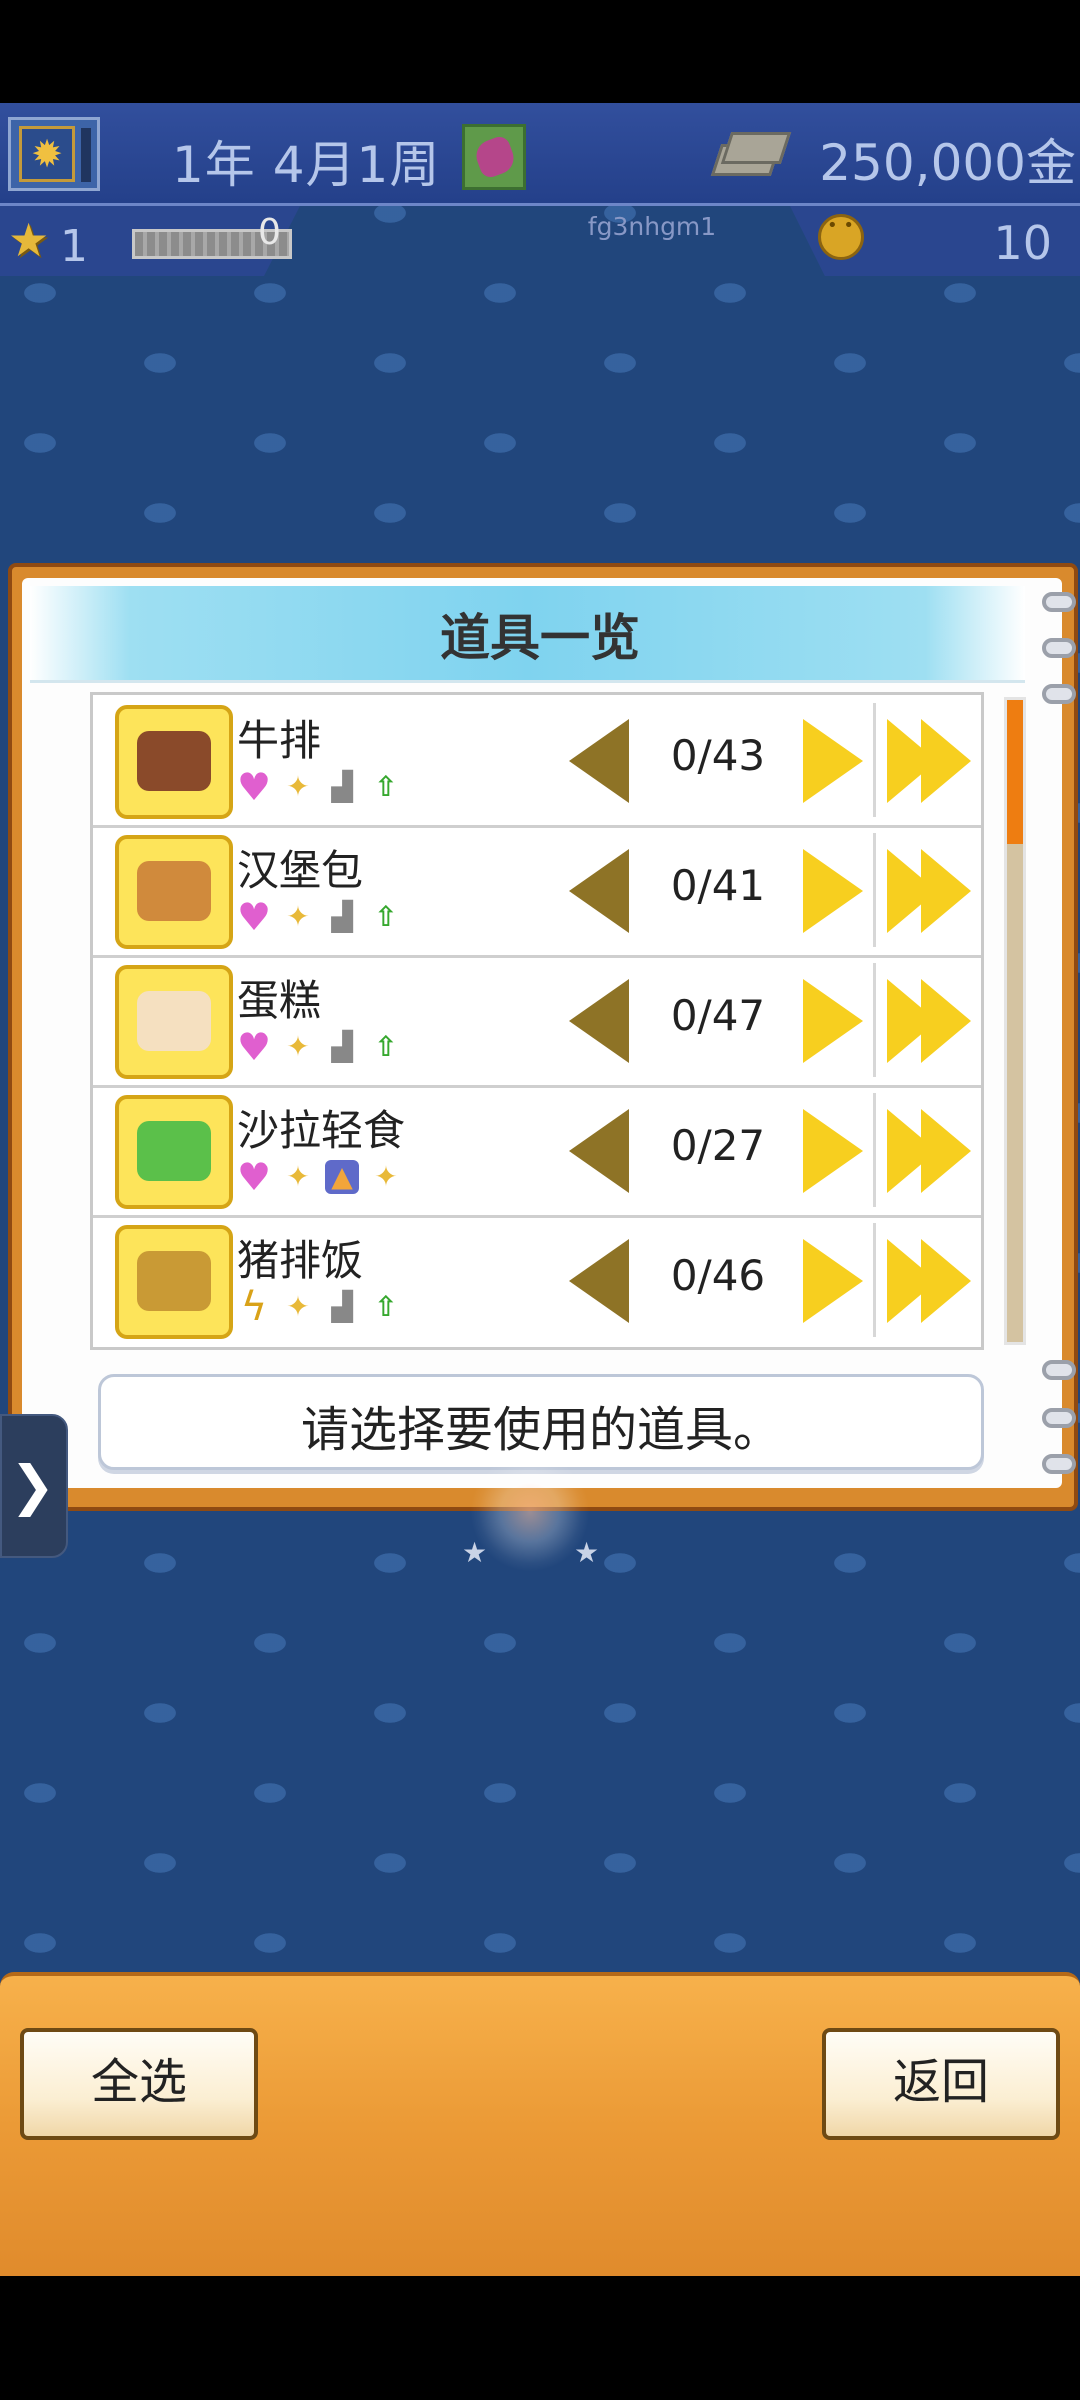 This screenshot has height=2400, width=1080. Describe the element at coordinates (751, 153) in the screenshot. I see `money-icon` at that location.